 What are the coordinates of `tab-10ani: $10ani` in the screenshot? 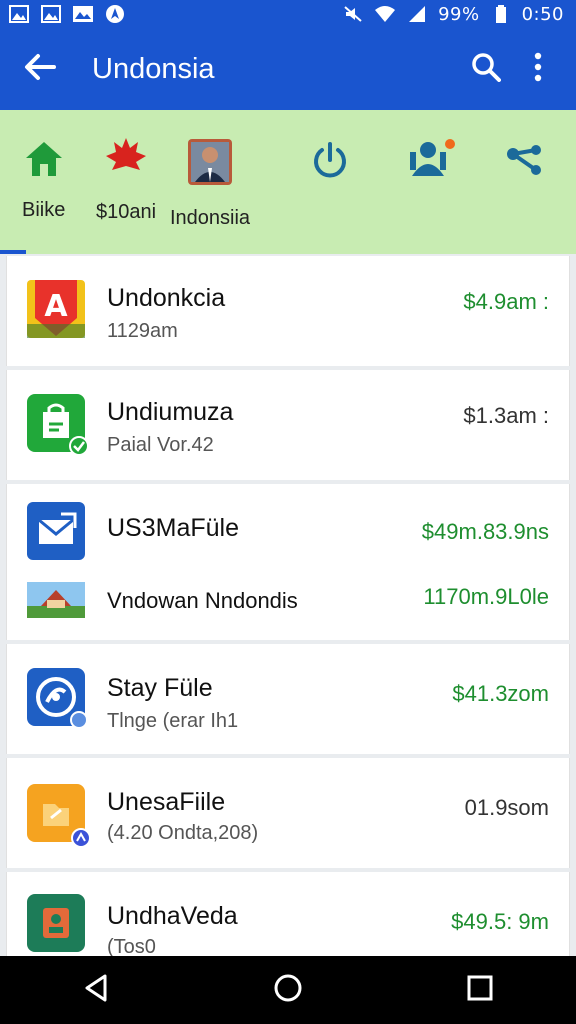 It's located at (126, 181).